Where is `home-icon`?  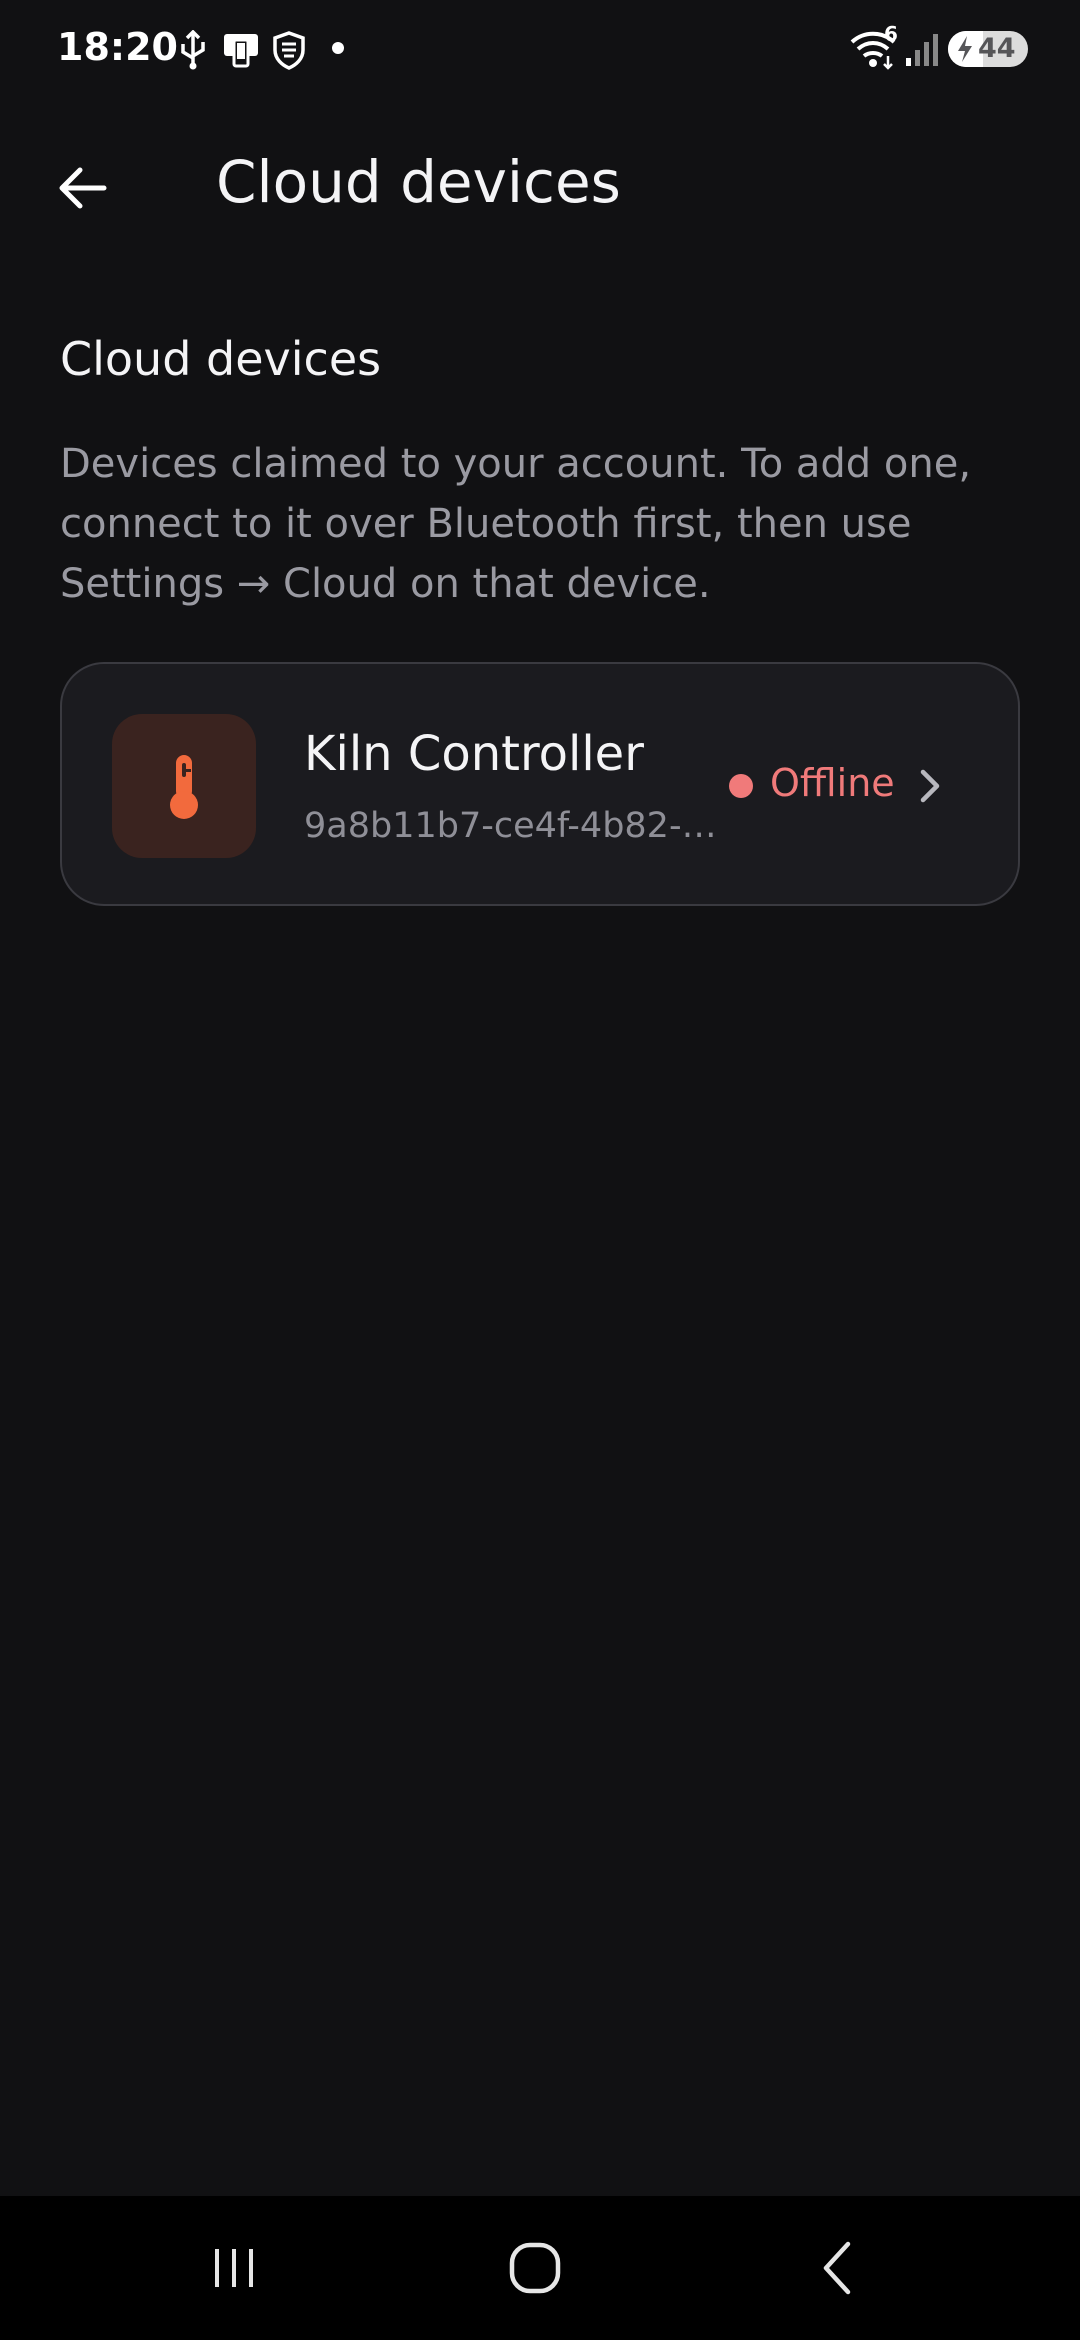 home-icon is located at coordinates (535, 2268).